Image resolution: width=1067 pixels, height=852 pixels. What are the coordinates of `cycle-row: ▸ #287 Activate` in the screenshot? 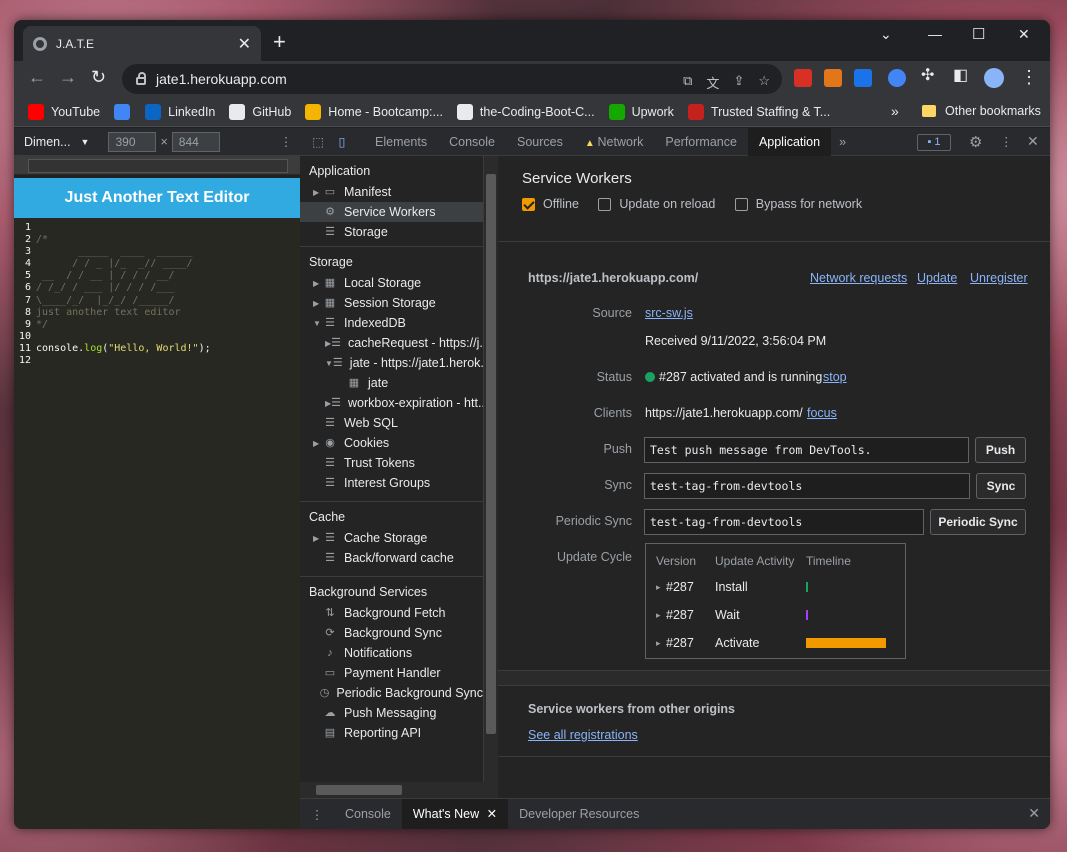 It's located at (771, 643).